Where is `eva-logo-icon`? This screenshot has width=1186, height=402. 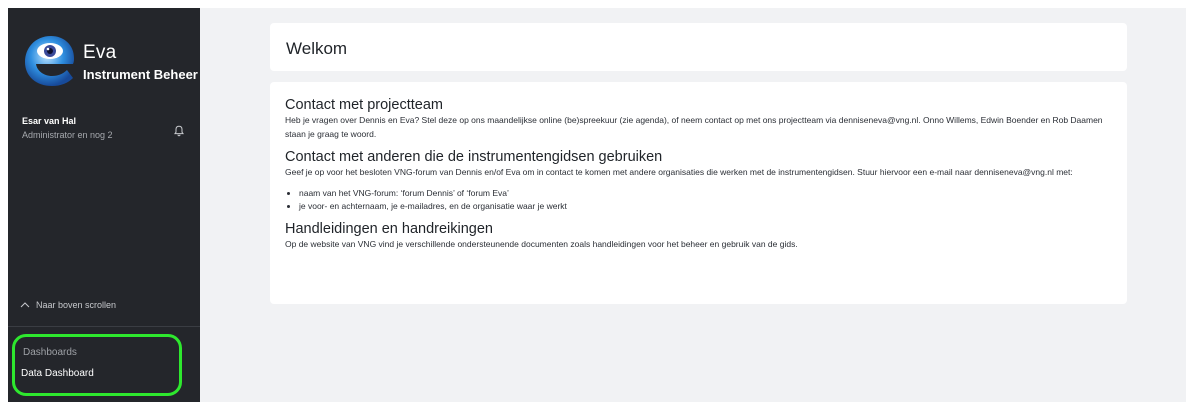
eva-logo-icon is located at coordinates (49, 61).